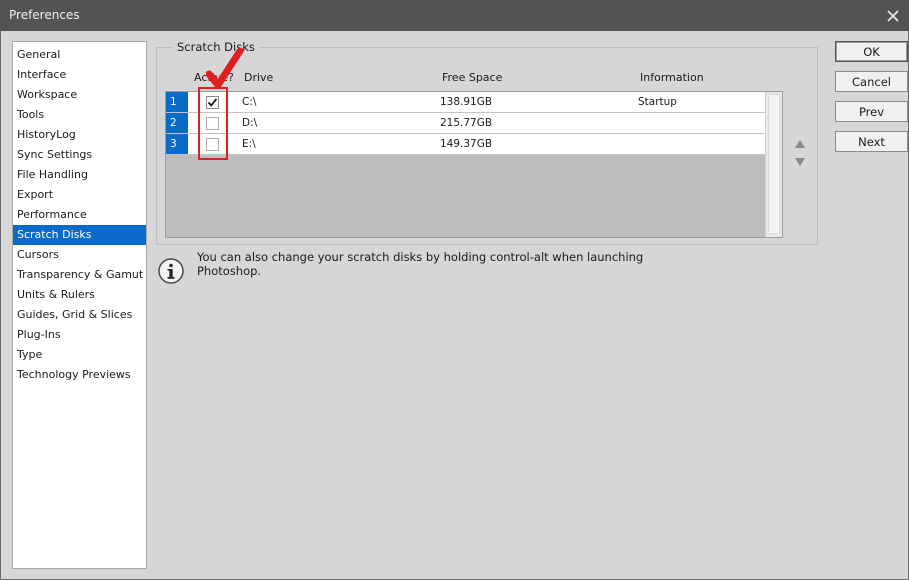 This screenshot has height=580, width=909. What do you see at coordinates (171, 271) in the screenshot?
I see `info-icon` at bounding box center [171, 271].